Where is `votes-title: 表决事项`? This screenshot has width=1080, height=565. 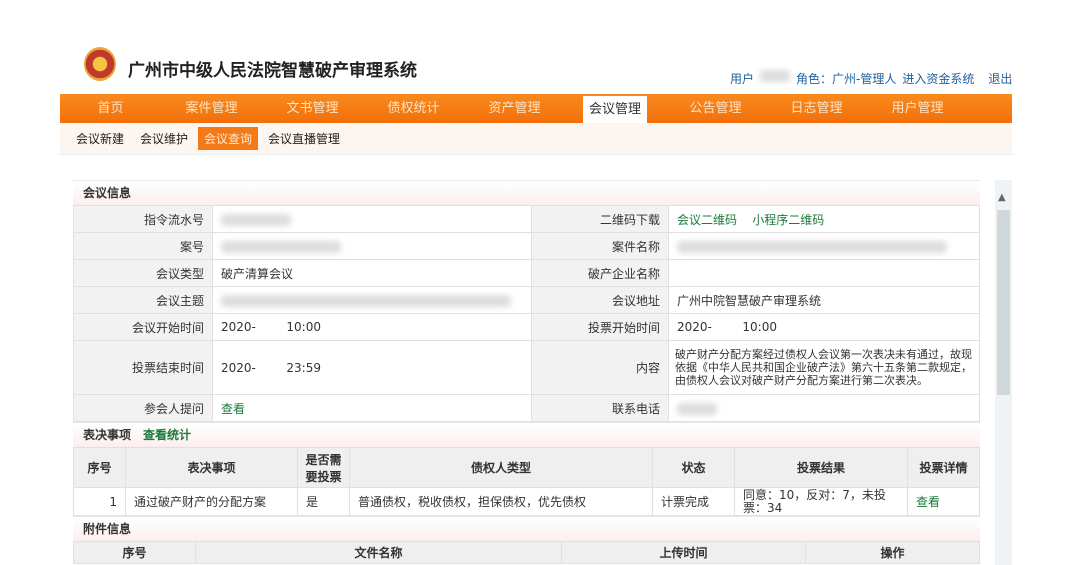
votes-title: 表决事项 is located at coordinates (107, 435).